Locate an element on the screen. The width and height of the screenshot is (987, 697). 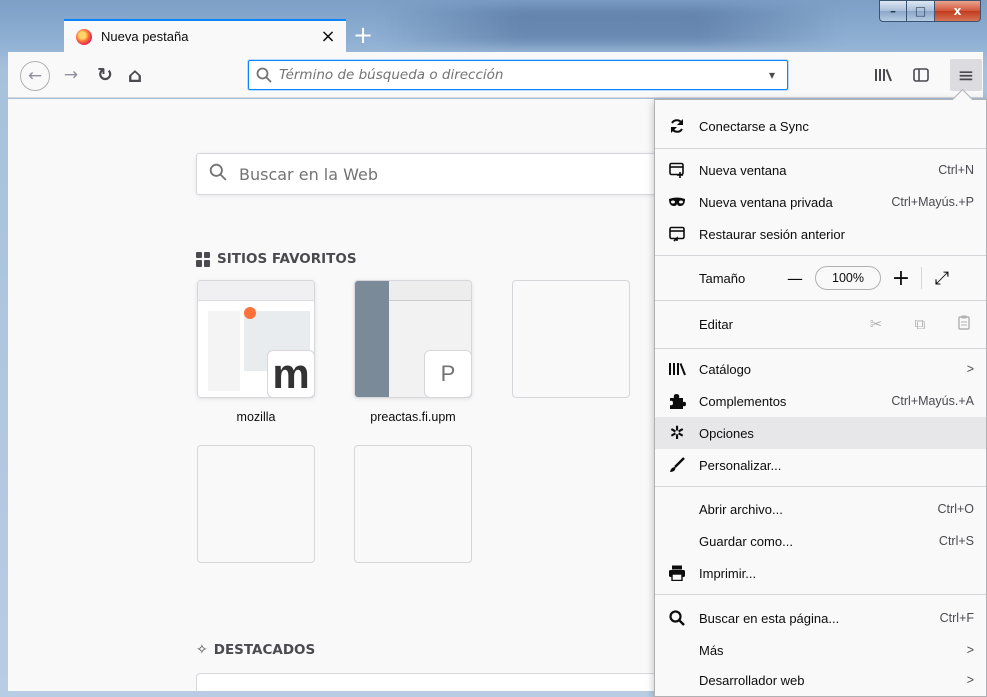
copy-icon: ⧉ is located at coordinates (920, 324).